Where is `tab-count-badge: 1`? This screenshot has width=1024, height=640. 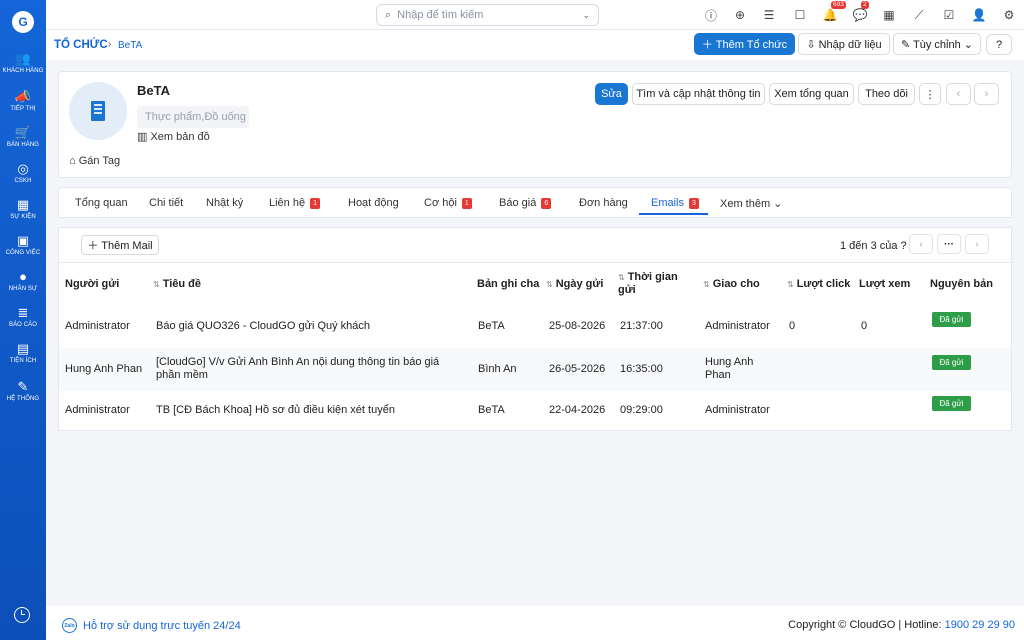 tab-count-badge: 1 is located at coordinates (315, 203).